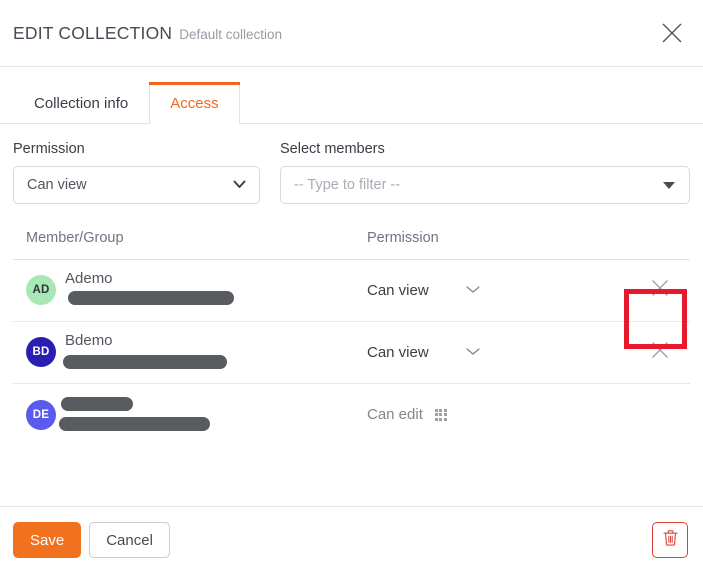 The image size is (703, 573). What do you see at coordinates (351, 95) in the screenshot?
I see `tab-bar: Collection info Access` at bounding box center [351, 95].